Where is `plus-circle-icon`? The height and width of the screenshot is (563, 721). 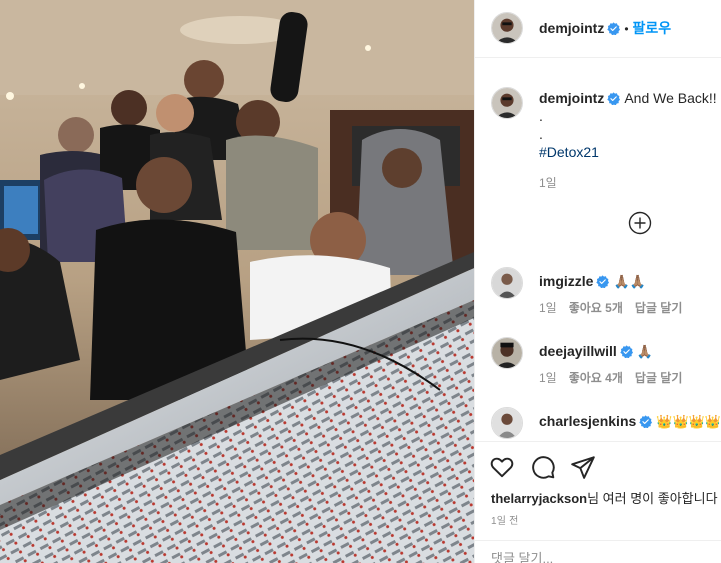 plus-circle-icon is located at coordinates (640, 223).